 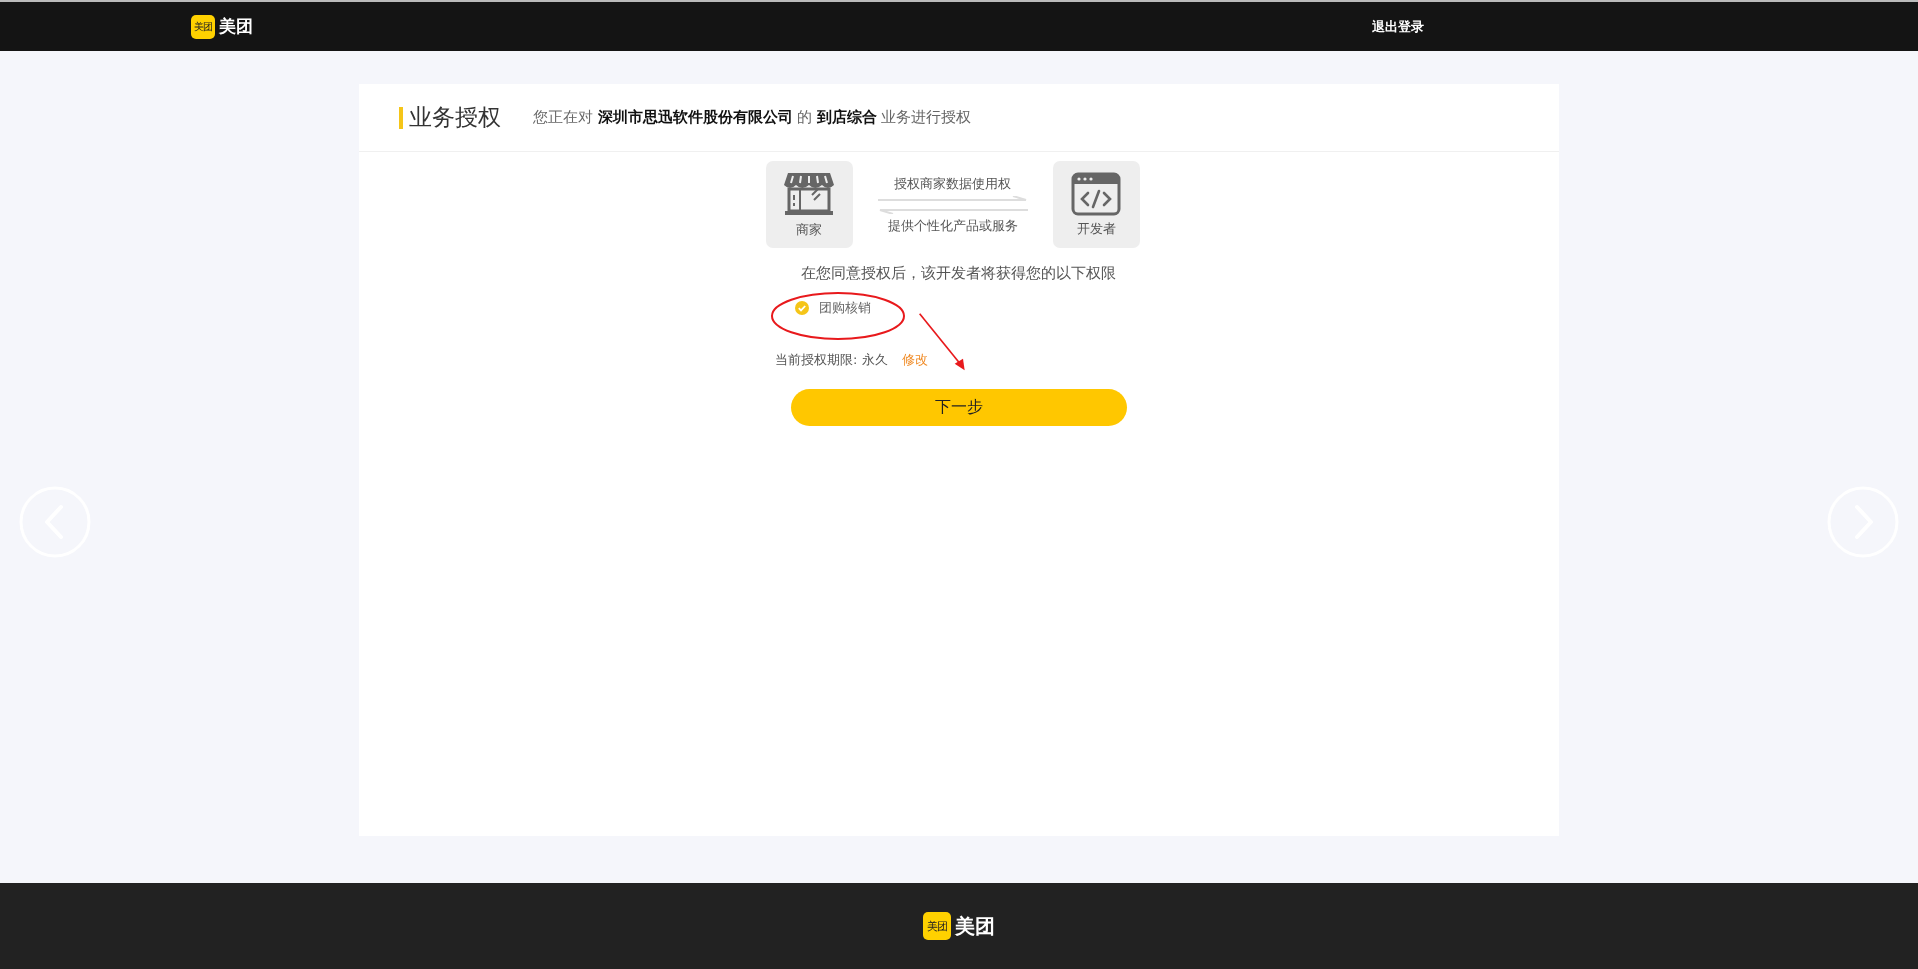 What do you see at coordinates (1398, 26) in the screenshot?
I see `logout-link: 退出登录` at bounding box center [1398, 26].